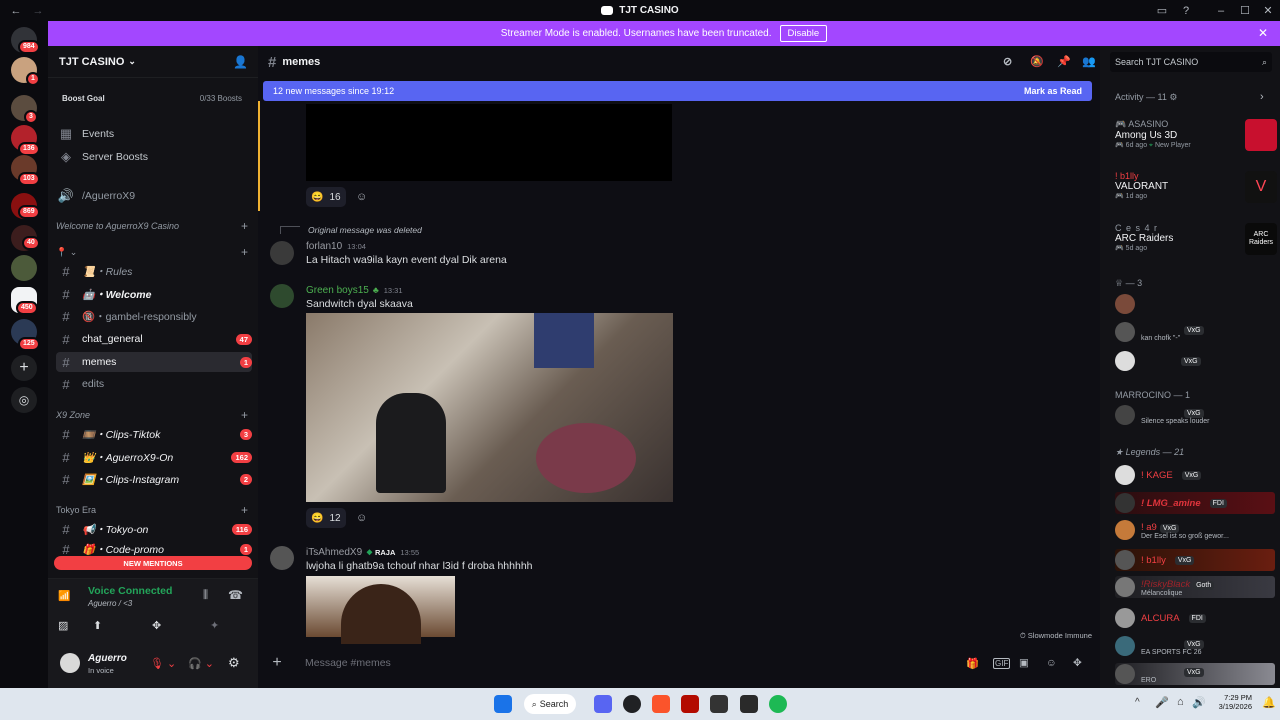 Image resolution: width=1280 pixels, height=720 pixels. I want to click on member-row: VxG Silence speaks louder, so click(1195, 415).